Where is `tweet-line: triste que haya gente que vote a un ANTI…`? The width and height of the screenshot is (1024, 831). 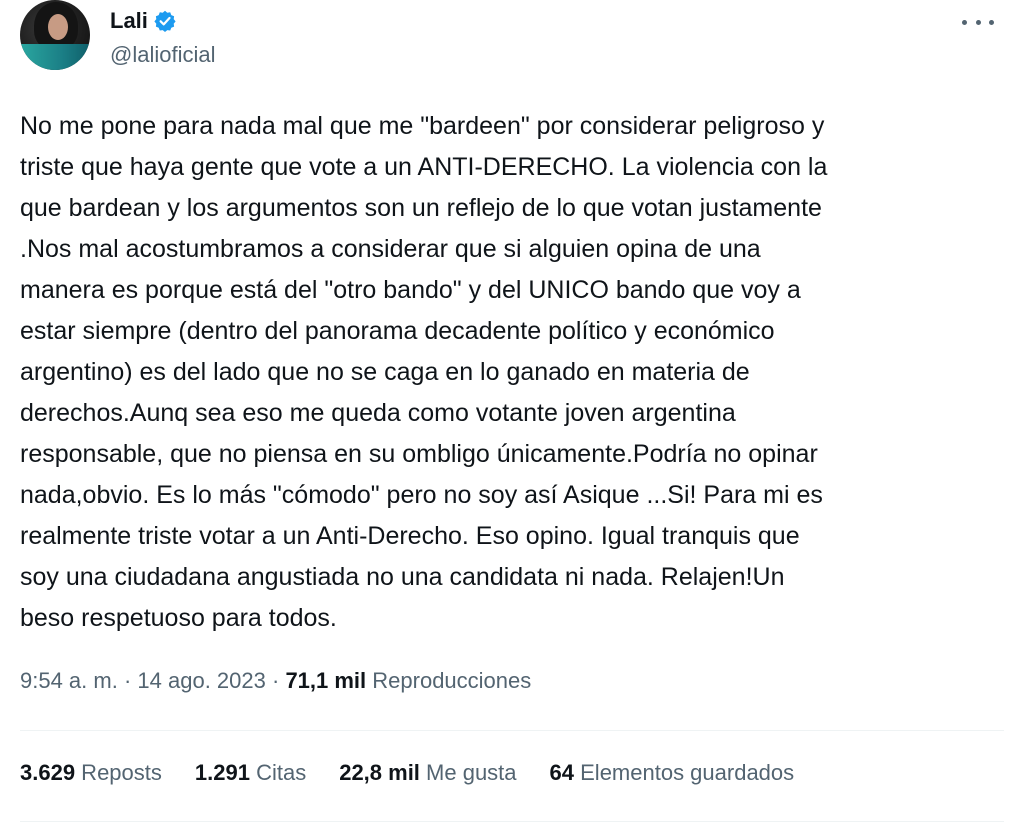 tweet-line: triste que haya gente que vote a un ANTI… is located at coordinates (424, 167).